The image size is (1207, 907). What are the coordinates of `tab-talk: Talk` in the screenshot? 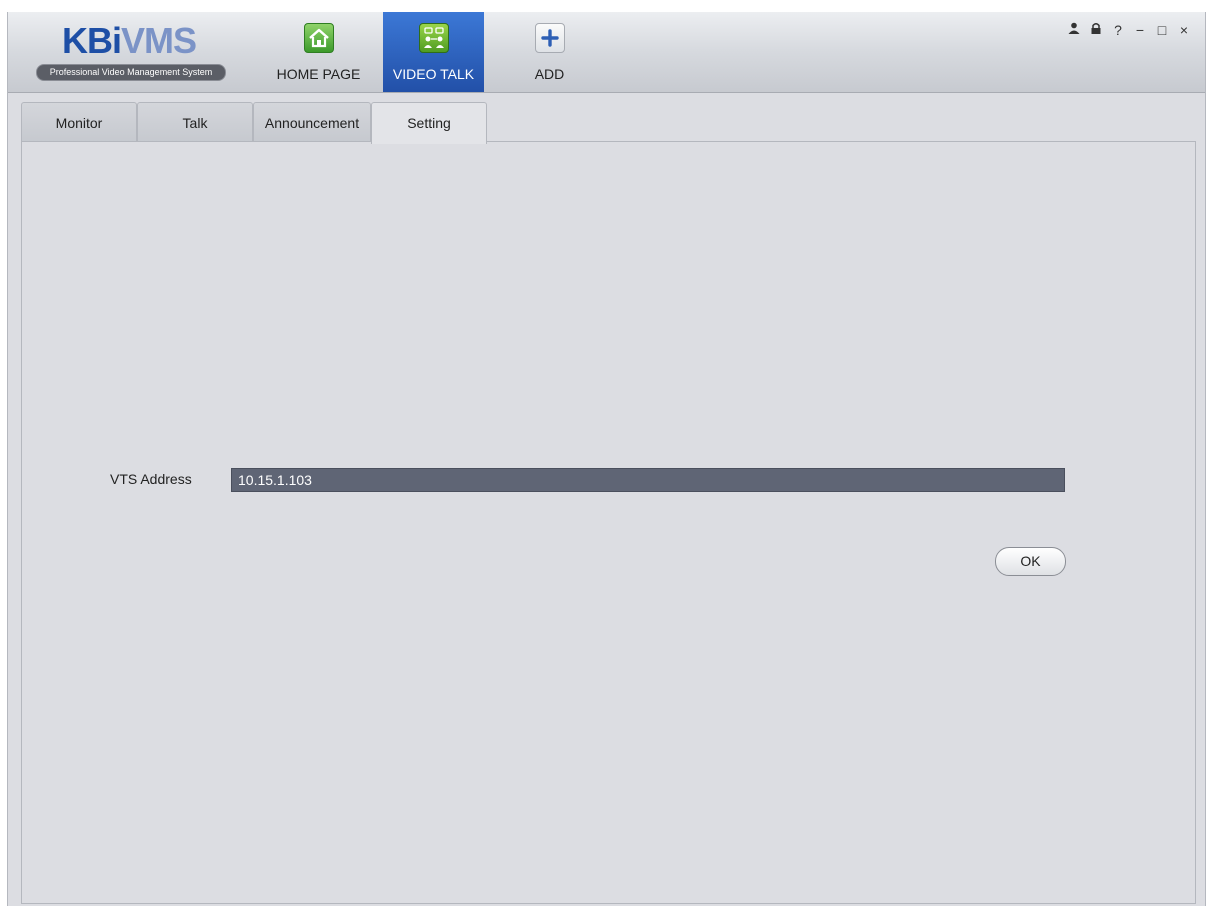 It's located at (195, 122).